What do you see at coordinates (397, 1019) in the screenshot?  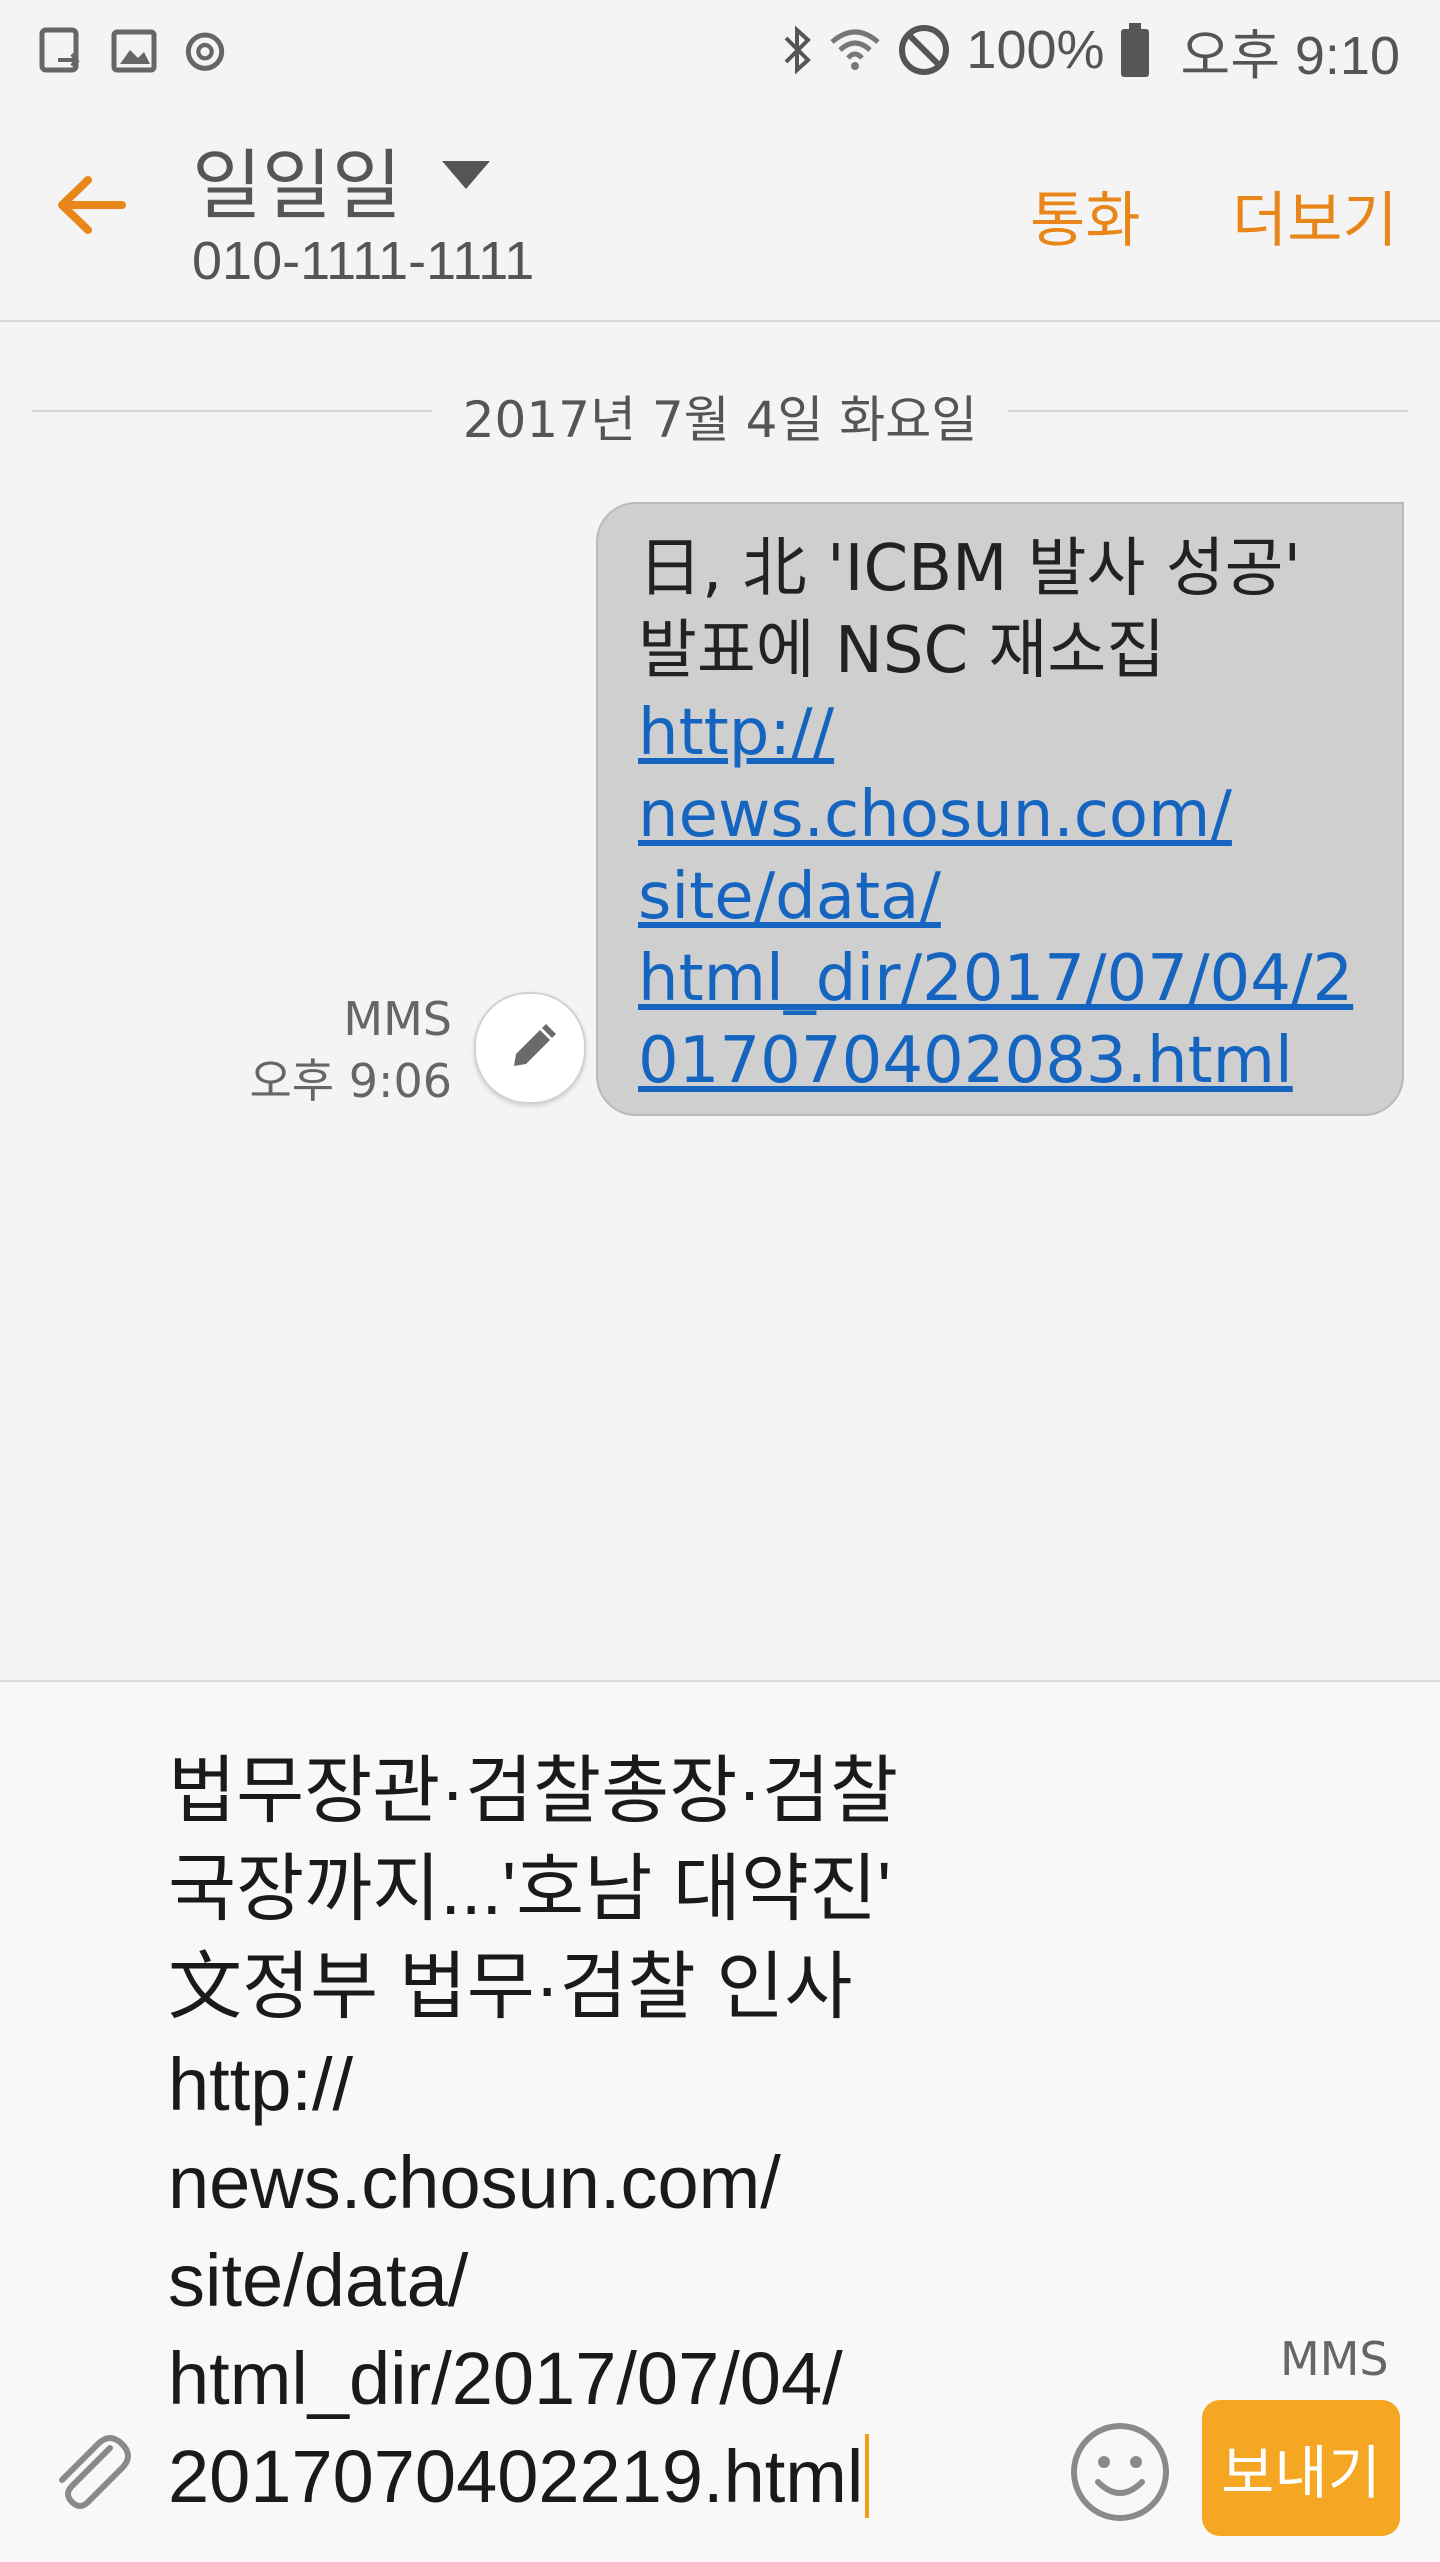 I see `message-type: MMS` at bounding box center [397, 1019].